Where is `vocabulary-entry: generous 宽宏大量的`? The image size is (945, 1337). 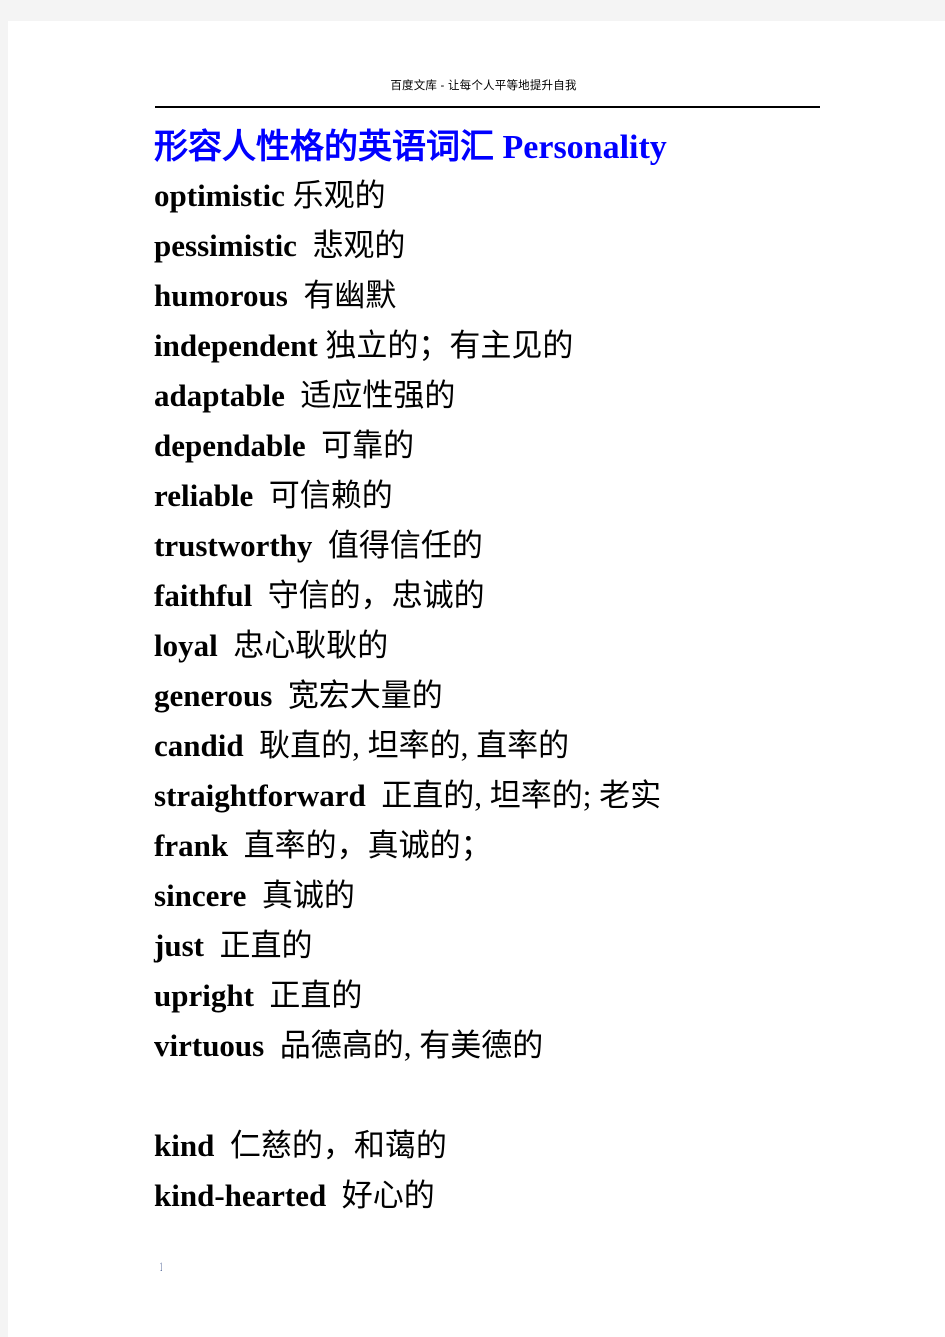 vocabulary-entry: generous 宽宏大量的 is located at coordinates (504, 696).